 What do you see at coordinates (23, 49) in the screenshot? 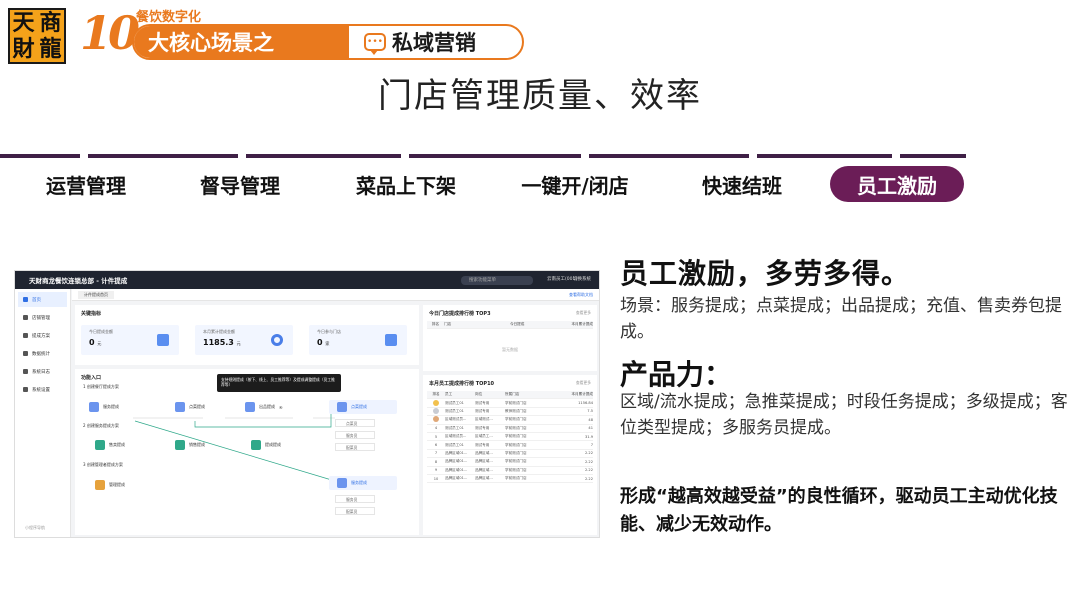
I see `logo-char: 財` at bounding box center [23, 49].